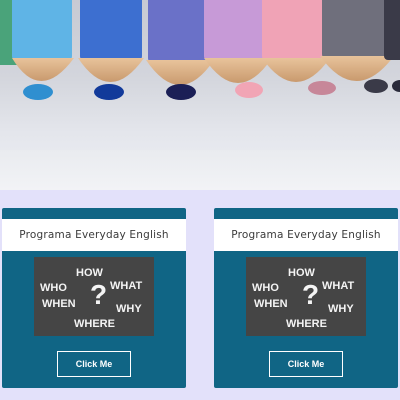 The width and height of the screenshot is (400, 400). Describe the element at coordinates (111, 50) in the screenshot. I see `pencil-blue` at that location.